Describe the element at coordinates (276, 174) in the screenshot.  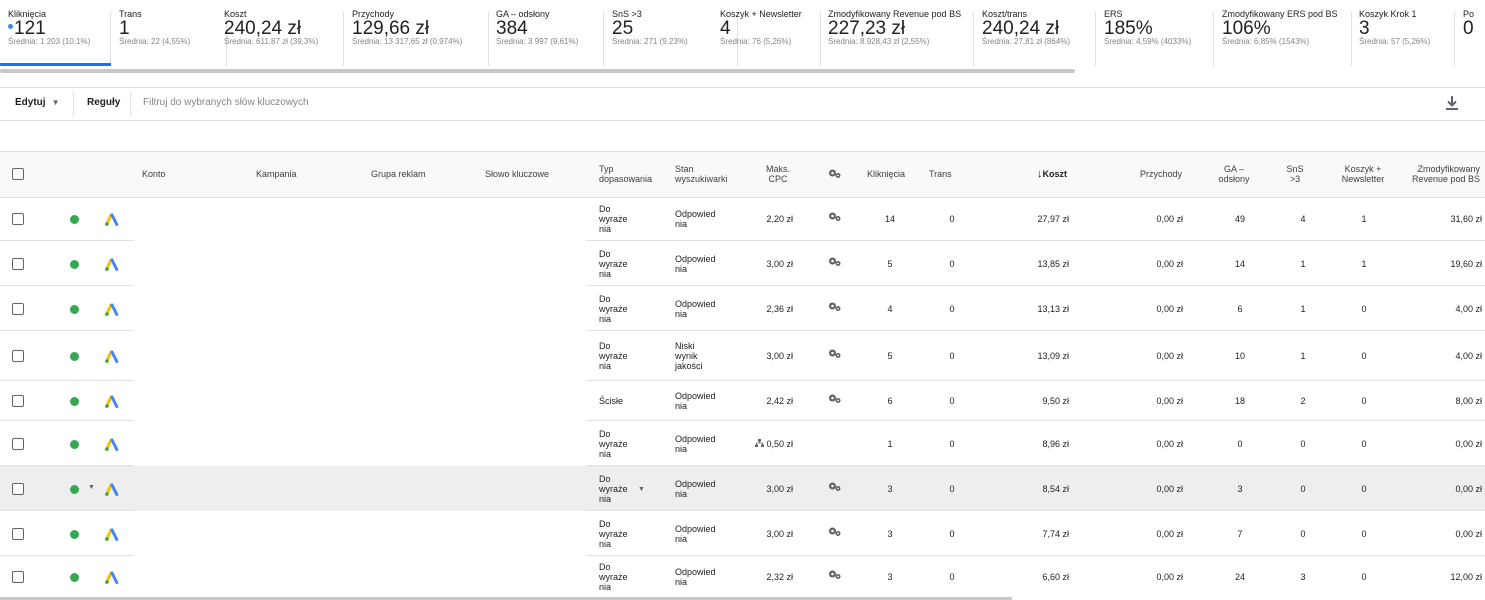
I see `column-header-campaign: Kampania` at that location.